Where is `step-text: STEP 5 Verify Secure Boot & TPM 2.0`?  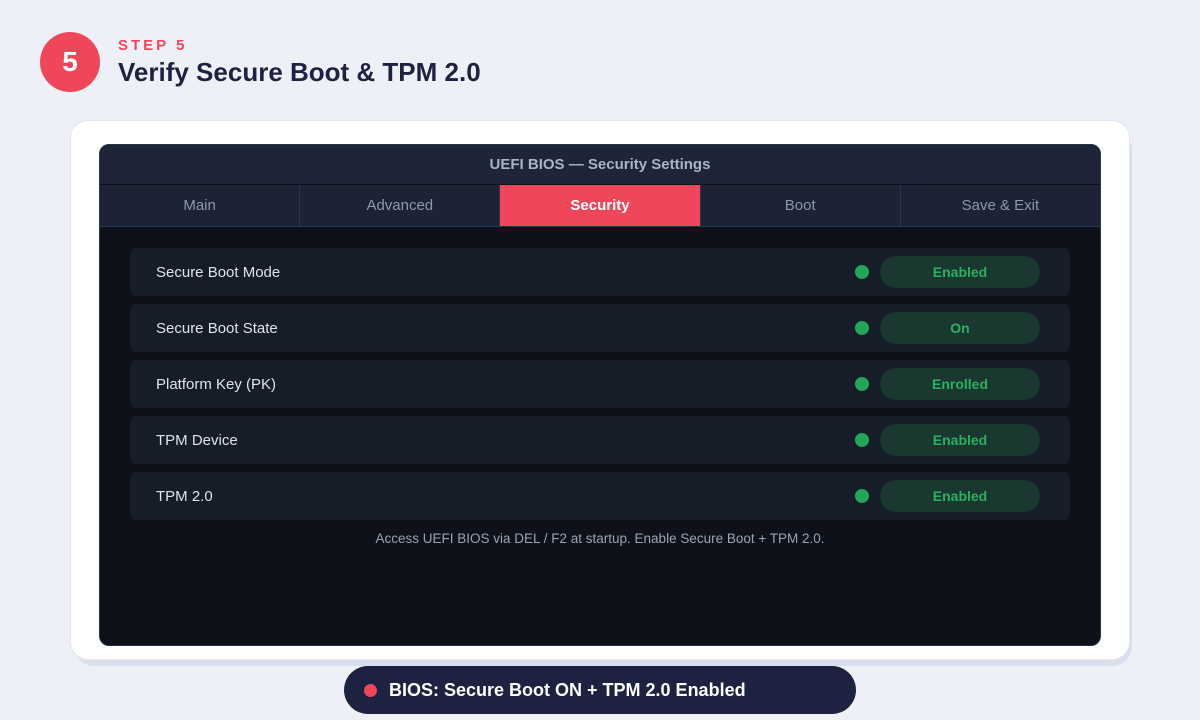 step-text: STEP 5 Verify Secure Boot & TPM 2.0 is located at coordinates (299, 62).